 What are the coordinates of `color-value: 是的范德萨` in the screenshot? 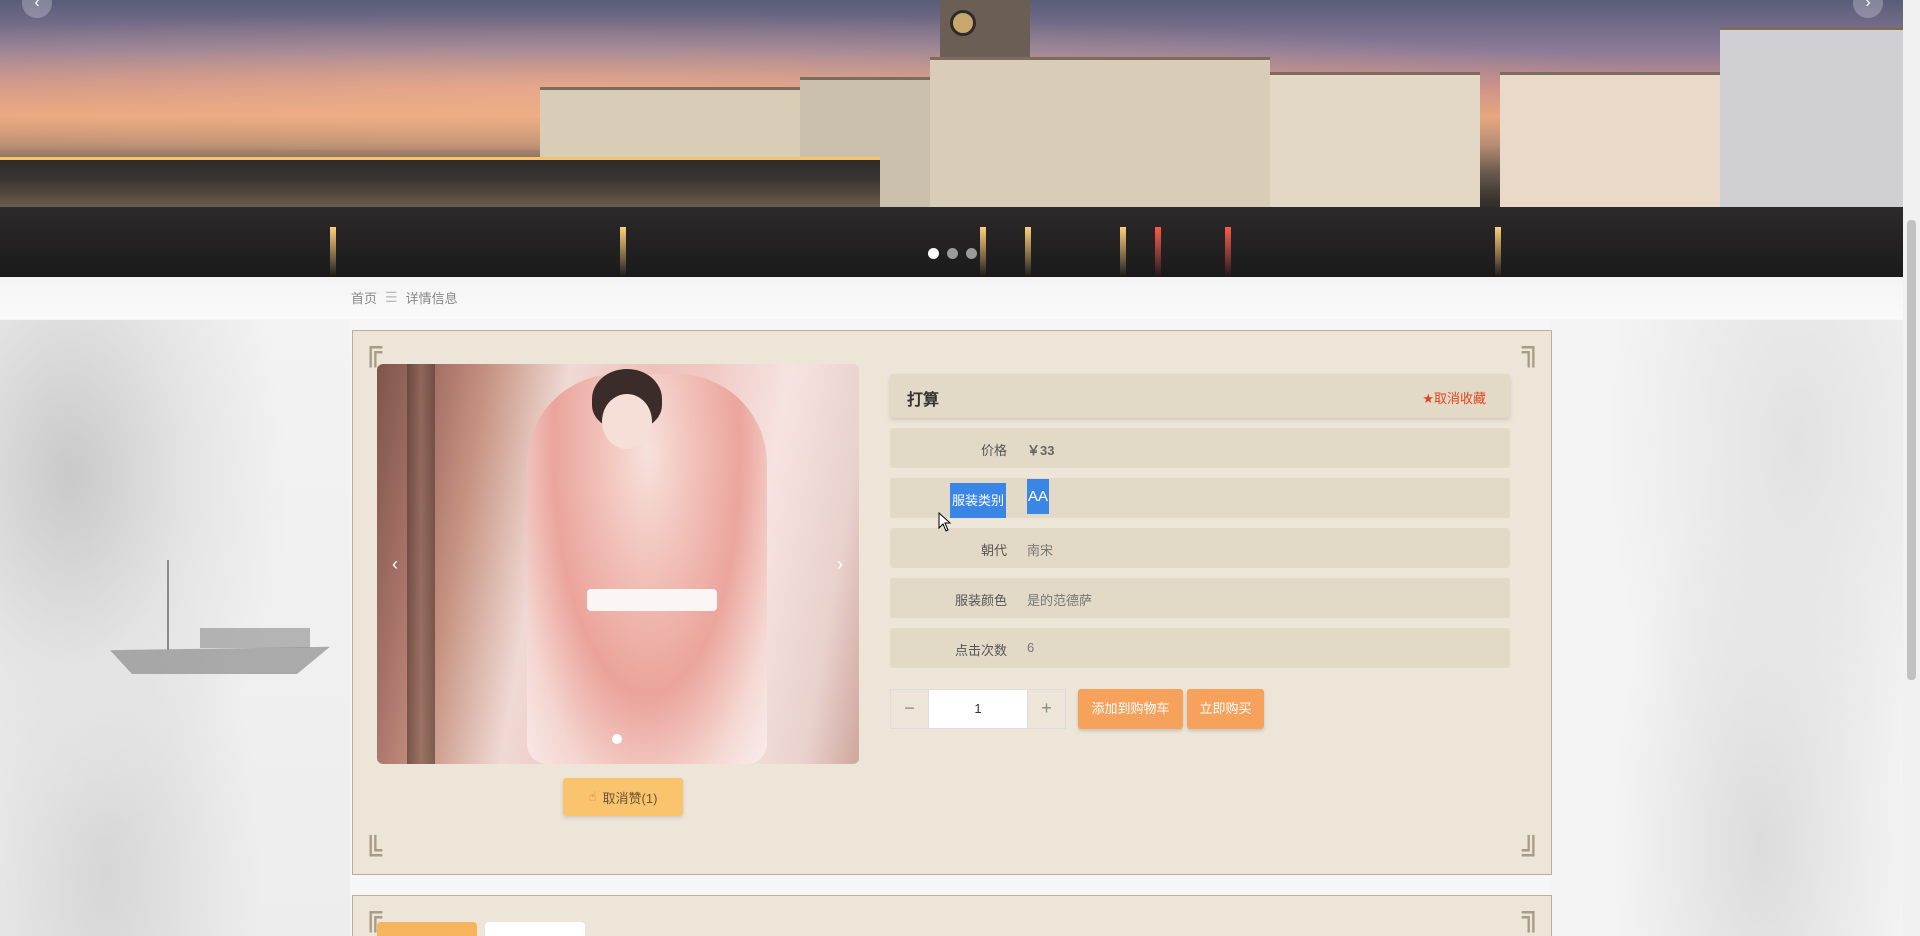 It's located at (1060, 600).